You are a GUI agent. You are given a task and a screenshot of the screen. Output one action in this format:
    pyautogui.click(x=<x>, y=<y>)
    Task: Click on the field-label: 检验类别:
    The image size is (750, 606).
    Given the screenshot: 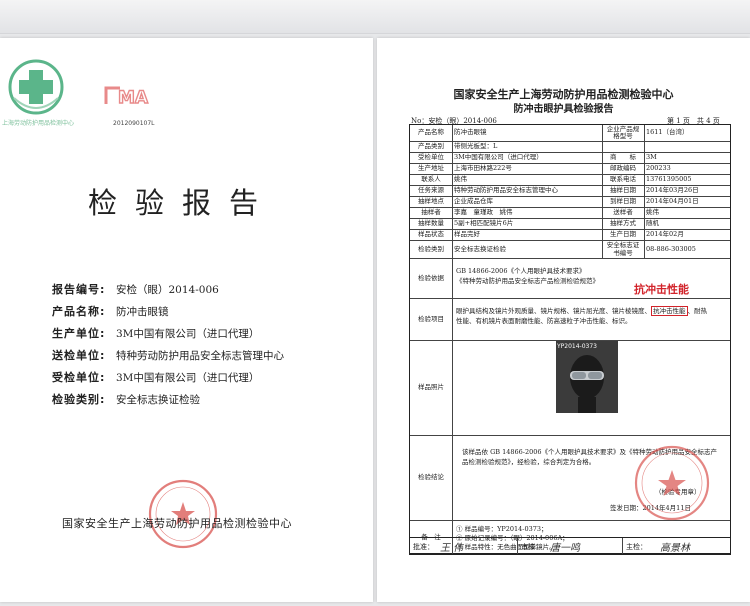 What is the action you would take?
    pyautogui.click(x=79, y=399)
    